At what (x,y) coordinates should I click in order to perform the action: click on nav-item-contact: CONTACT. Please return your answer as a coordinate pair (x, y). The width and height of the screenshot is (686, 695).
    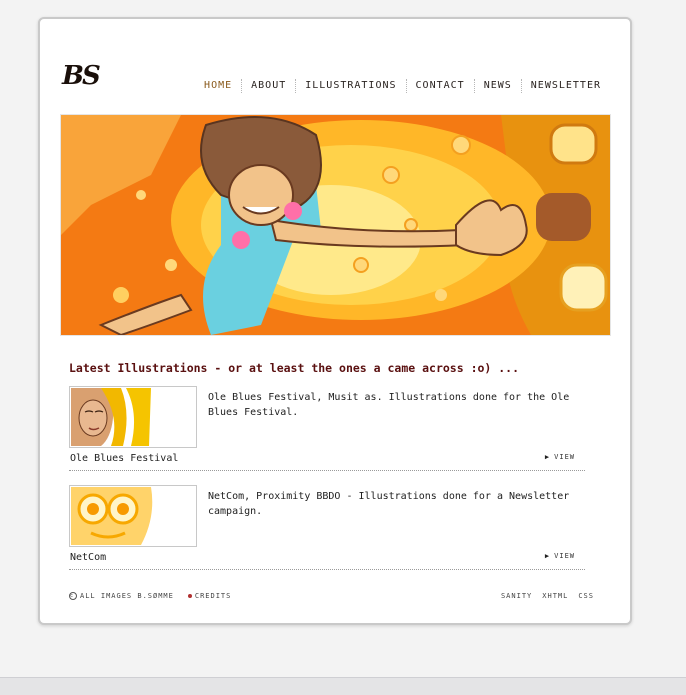
    Looking at the image, I should click on (439, 86).